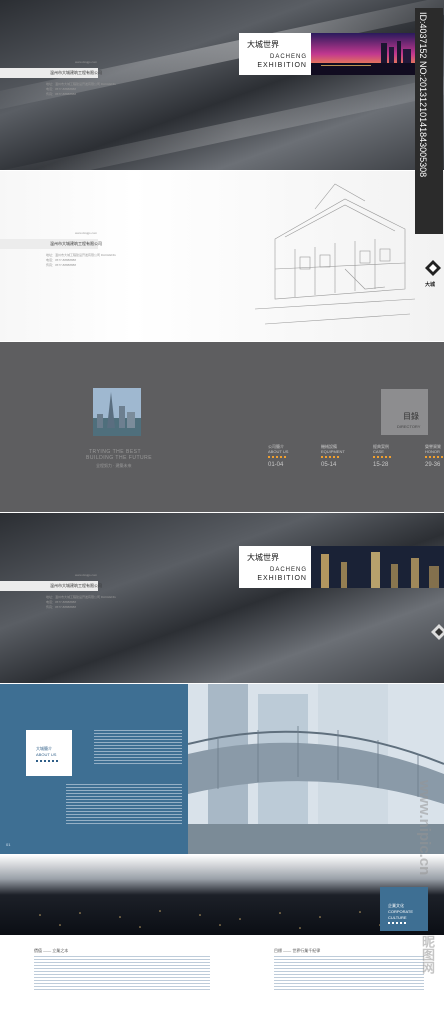 This screenshot has width=444, height=1024. I want to click on watermark-id-strip: ID:4037152 NO:20131210141843005308, so click(429, 121).